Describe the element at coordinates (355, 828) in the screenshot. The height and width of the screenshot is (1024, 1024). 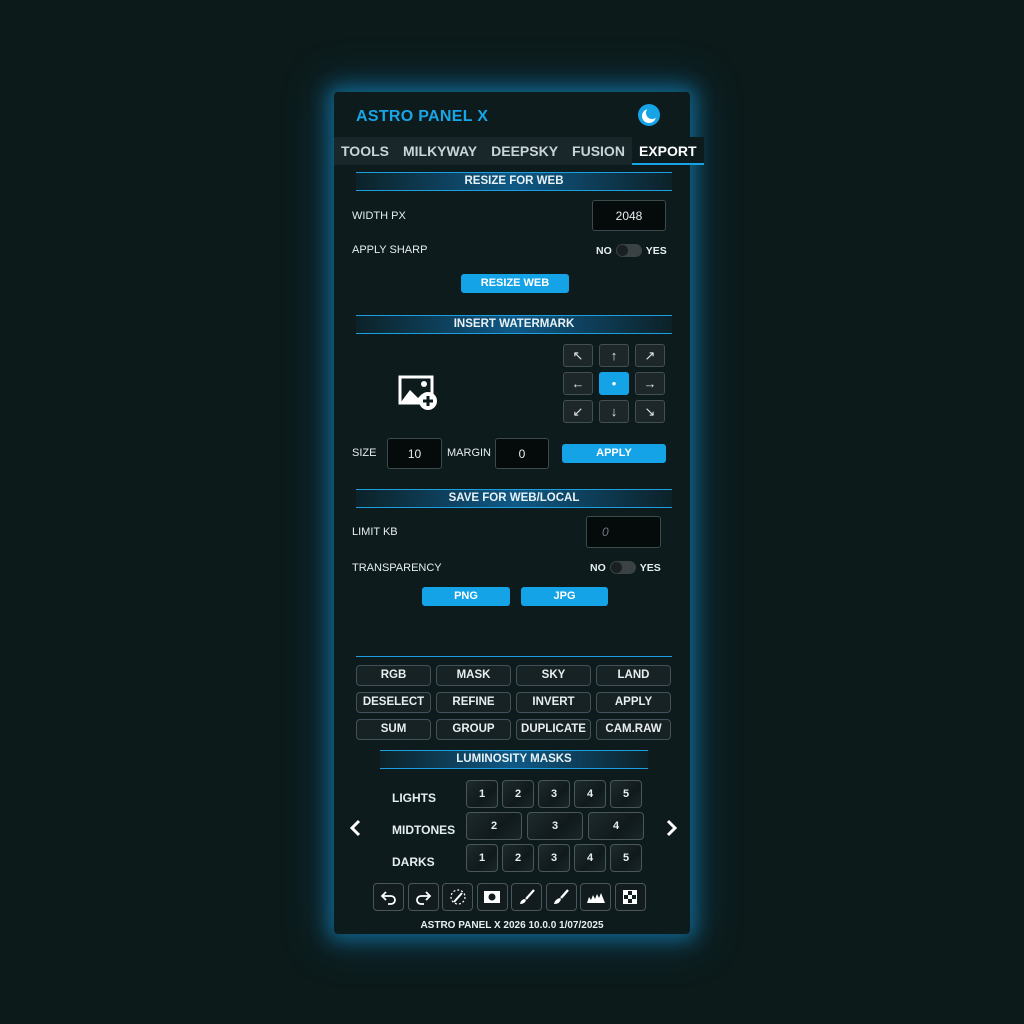
I see `chevron-left-icon` at that location.